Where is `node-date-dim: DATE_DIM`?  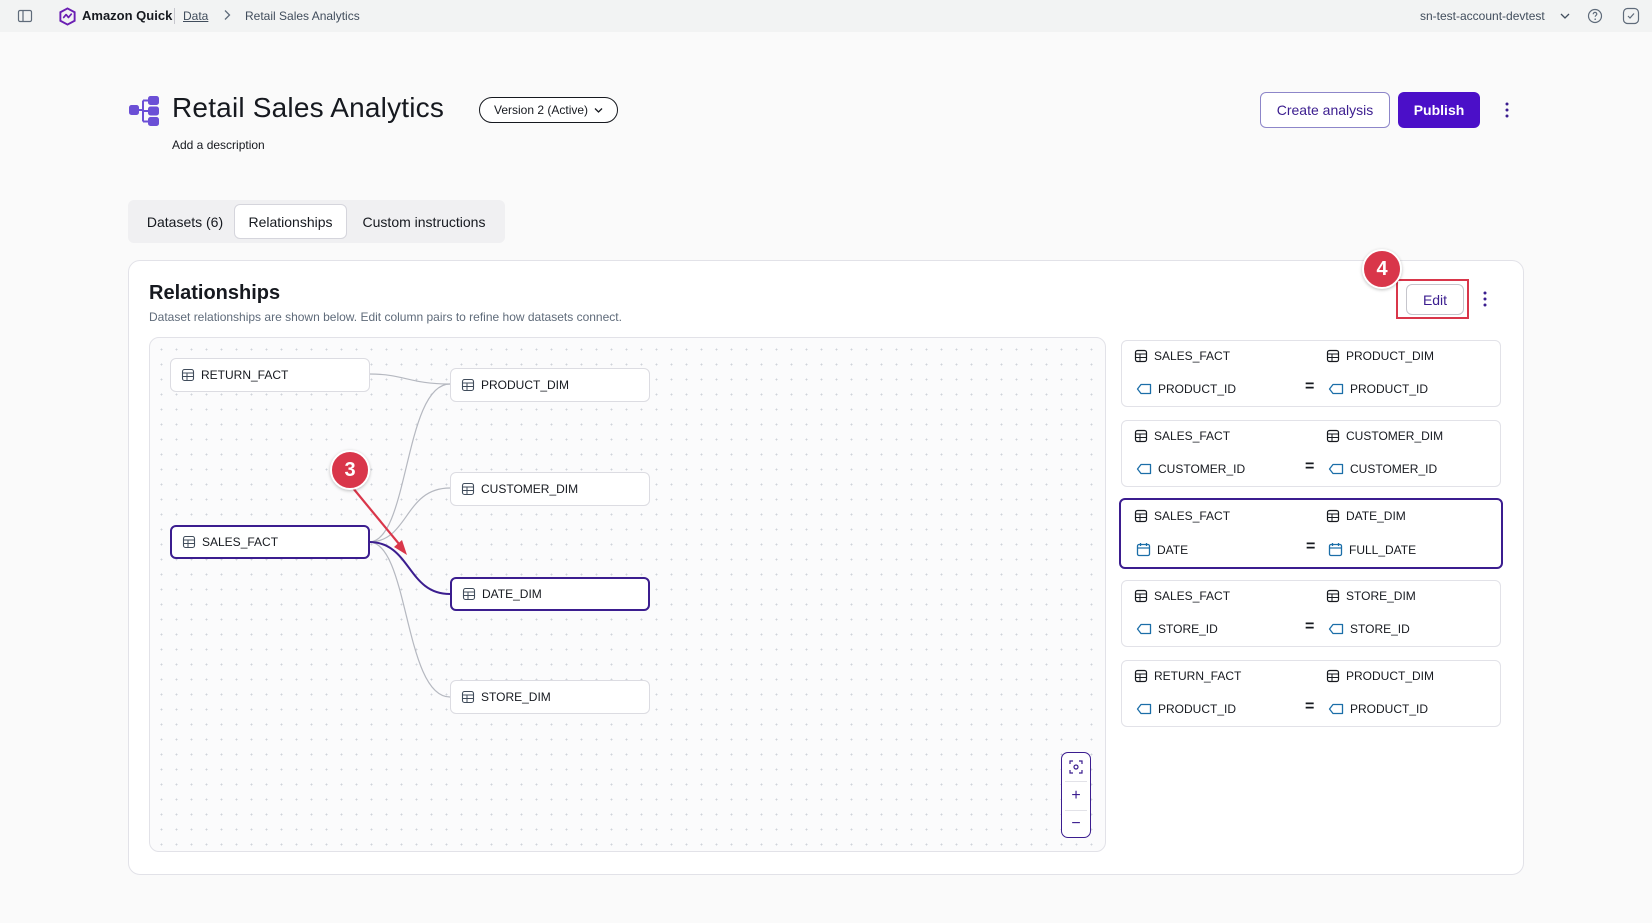
node-date-dim: DATE_DIM is located at coordinates (550, 594).